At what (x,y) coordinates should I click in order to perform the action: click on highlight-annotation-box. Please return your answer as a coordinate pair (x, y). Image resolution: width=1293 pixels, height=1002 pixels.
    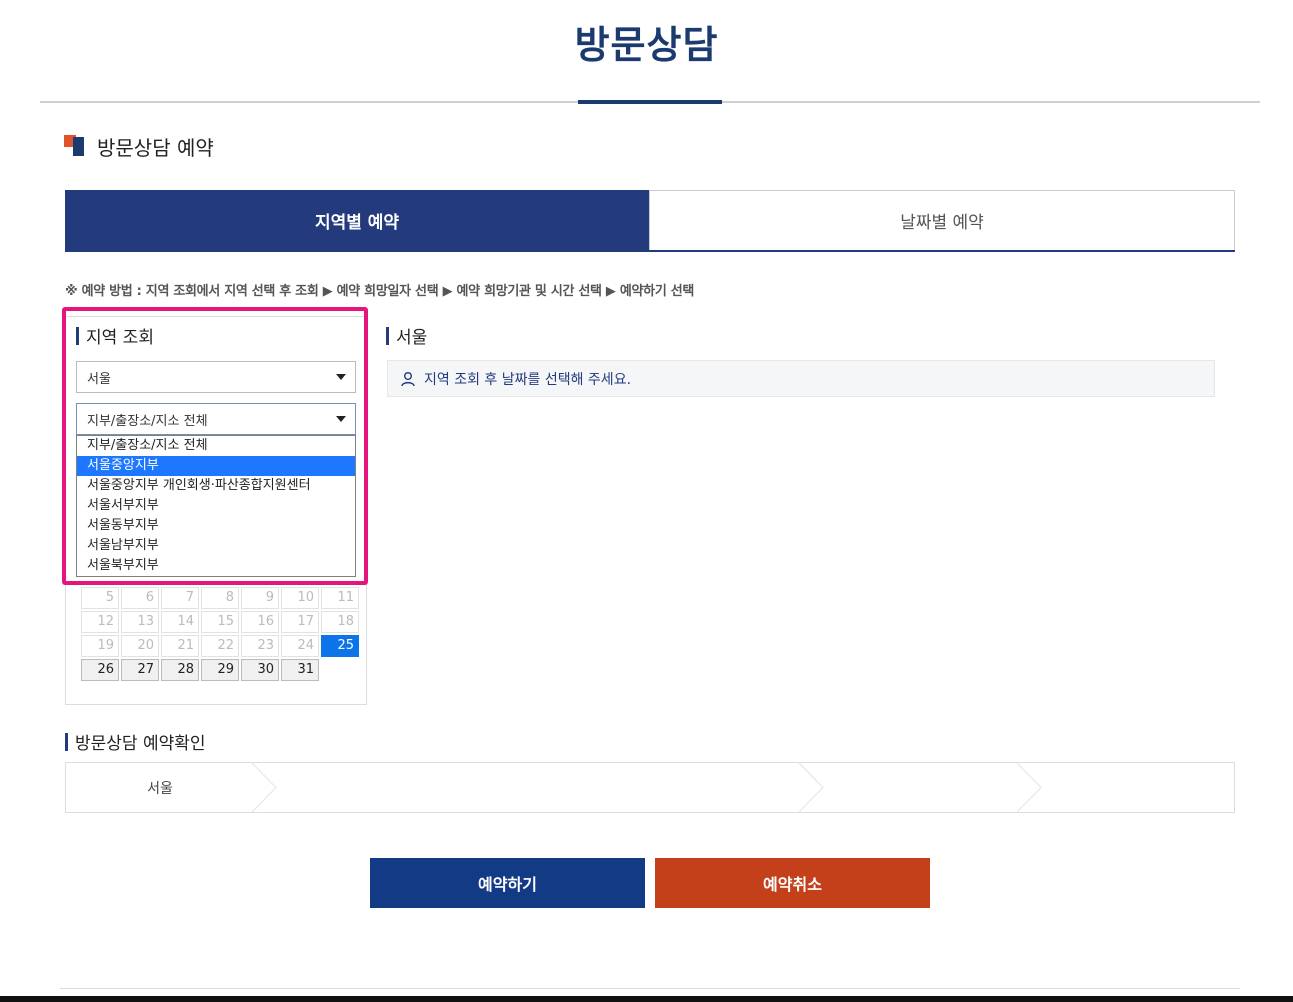
    Looking at the image, I should click on (215, 446).